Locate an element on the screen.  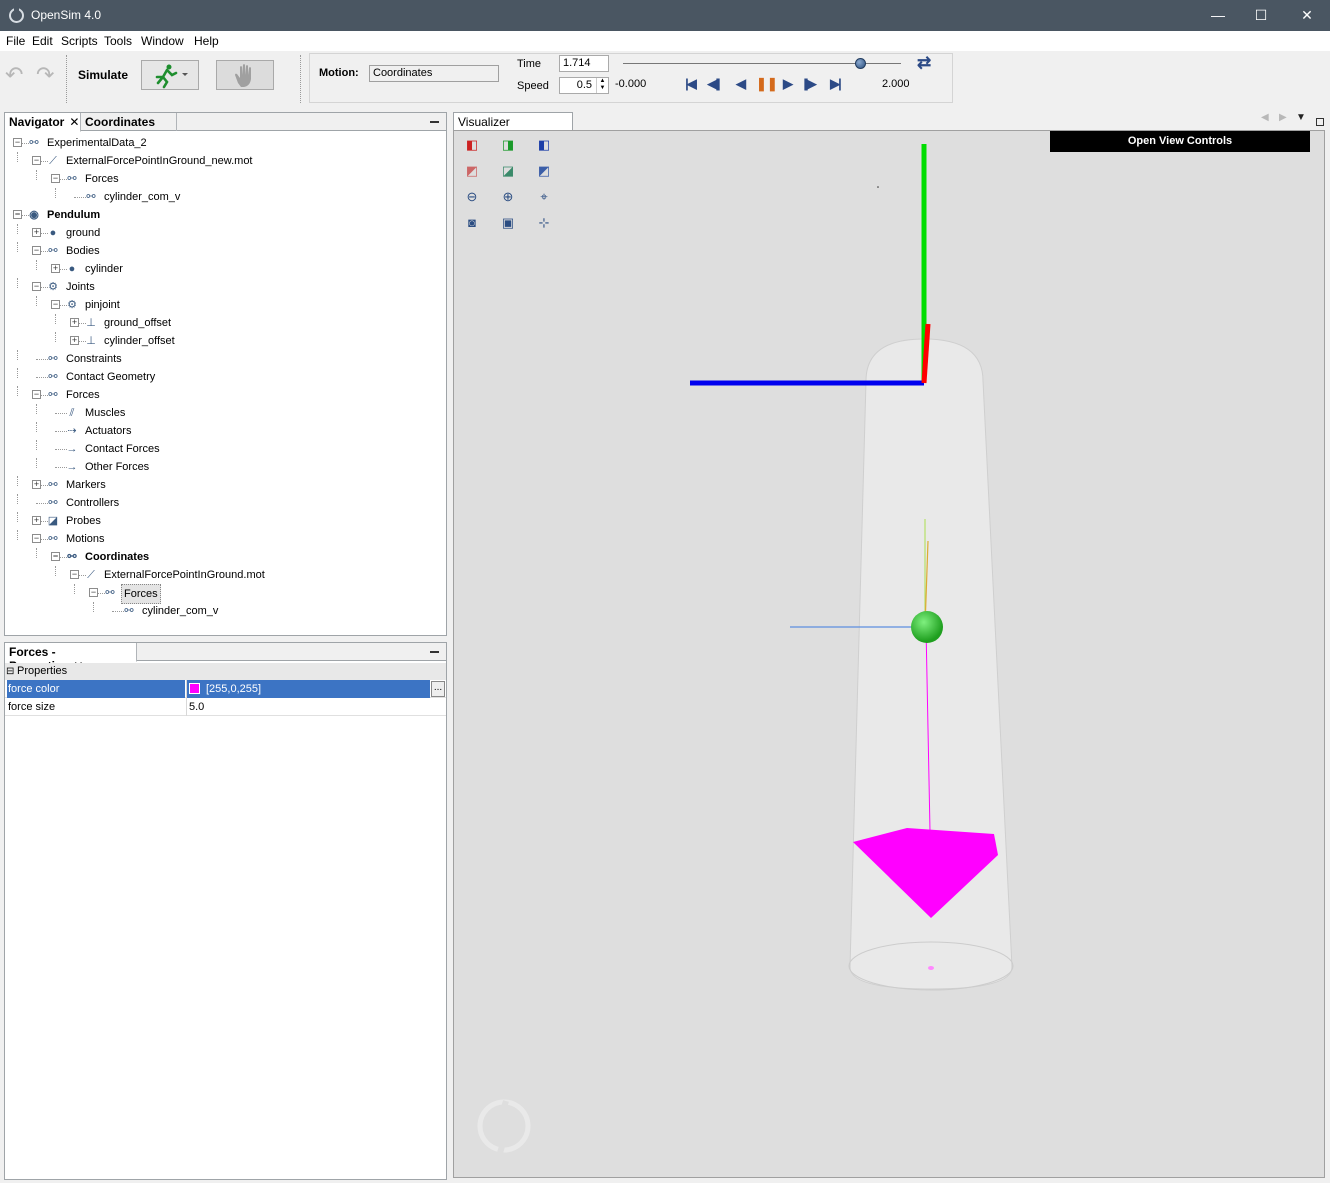
play-icon: ▶ is located at coordinates (787, 84).